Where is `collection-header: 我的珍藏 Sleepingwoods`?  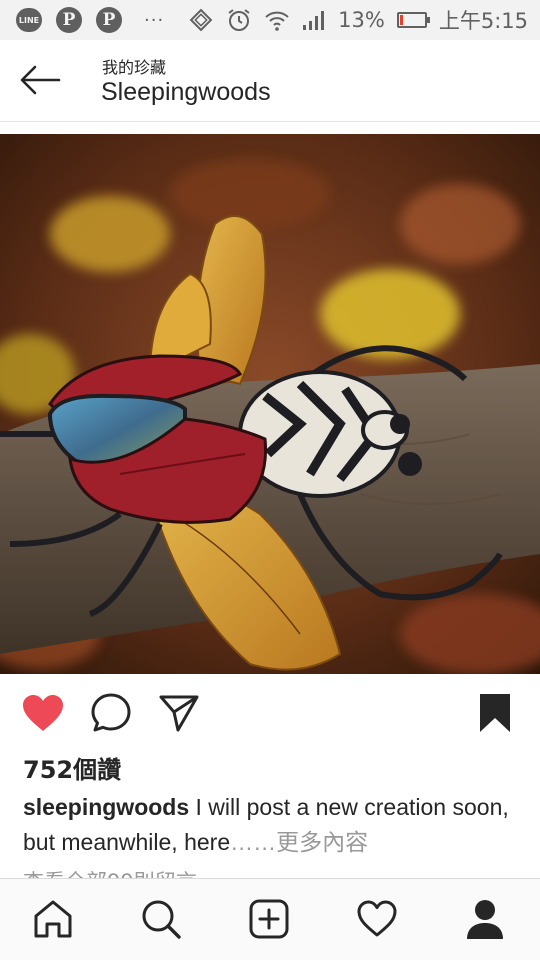
collection-header: 我的珍藏 Sleepingwoods is located at coordinates (270, 81).